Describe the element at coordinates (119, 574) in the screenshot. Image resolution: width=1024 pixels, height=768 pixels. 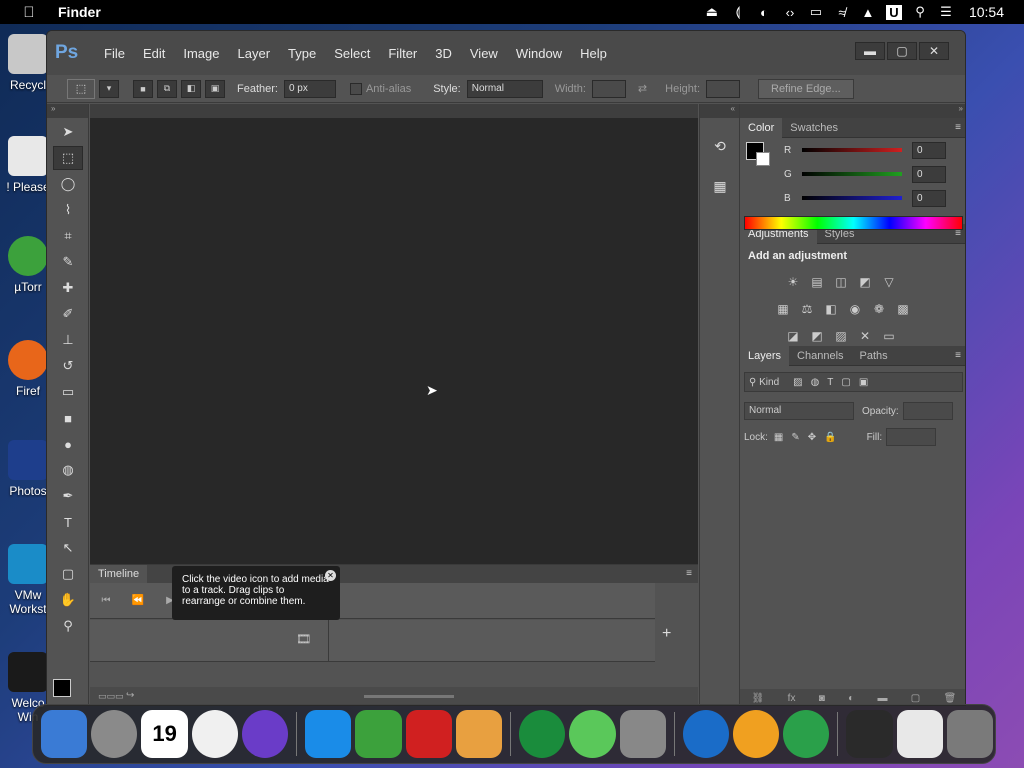
I see `timeline-tab: Timeline` at that location.